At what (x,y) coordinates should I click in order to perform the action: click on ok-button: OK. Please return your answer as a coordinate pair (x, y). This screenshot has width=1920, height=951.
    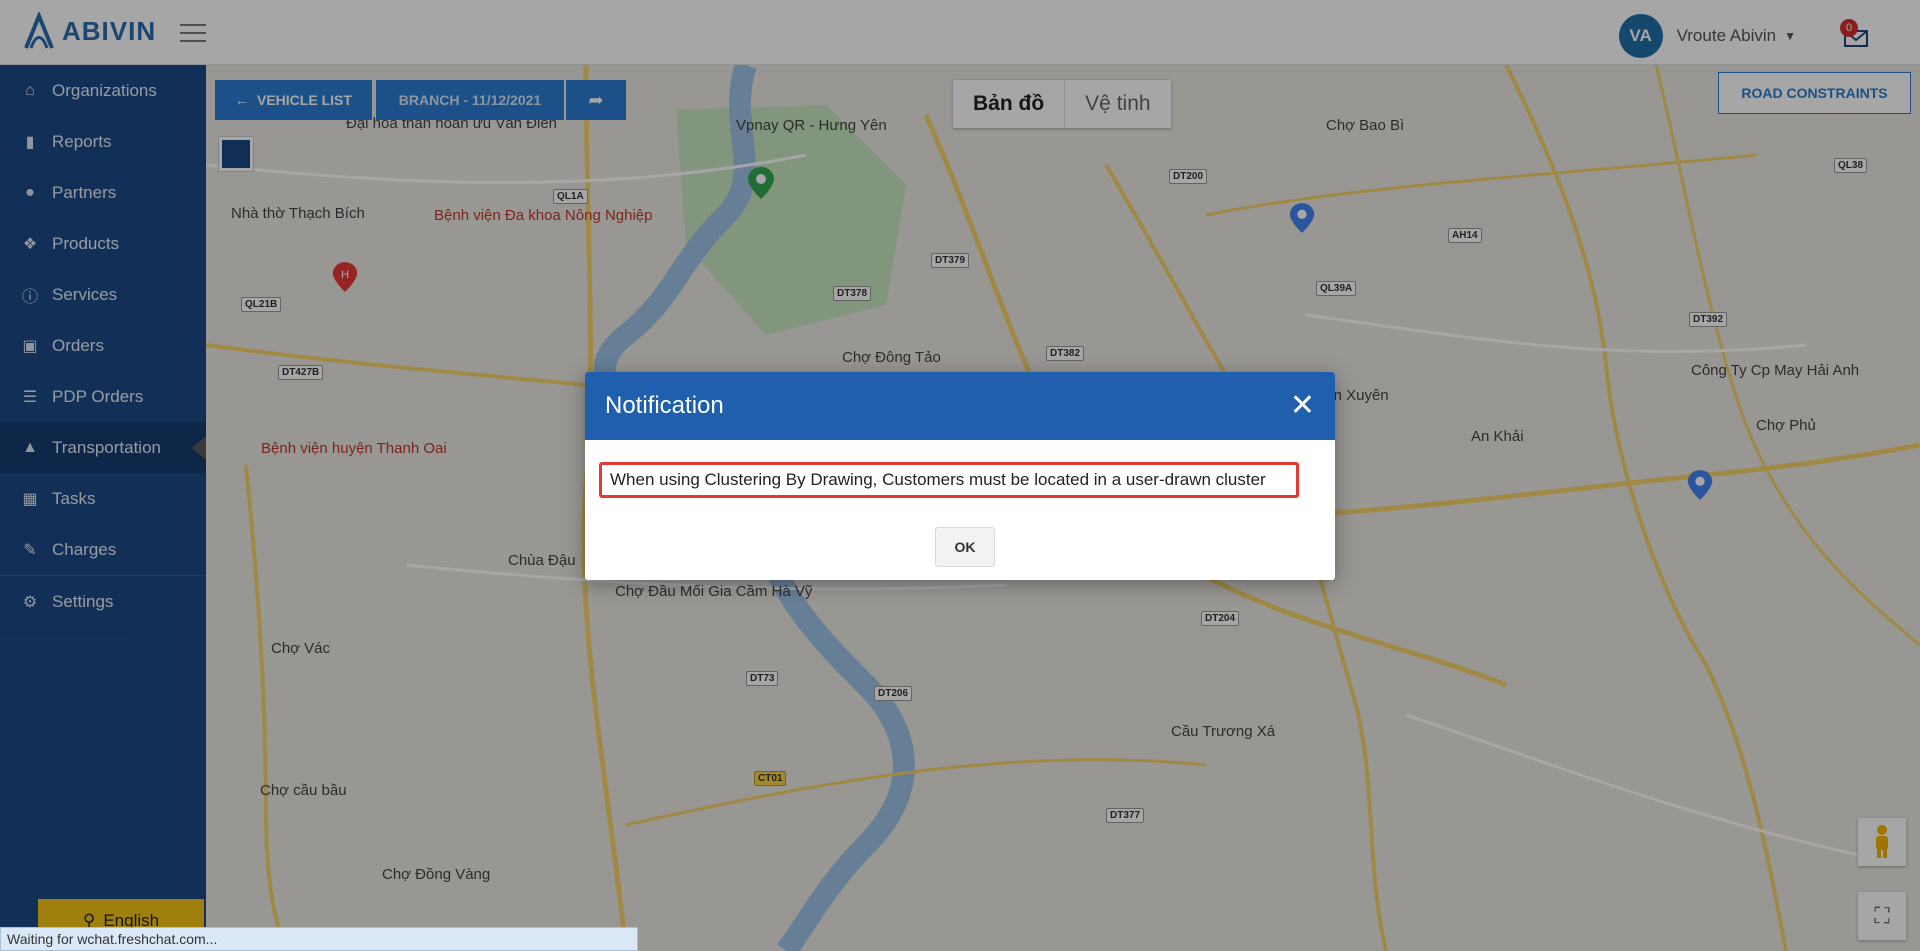
    Looking at the image, I should click on (965, 547).